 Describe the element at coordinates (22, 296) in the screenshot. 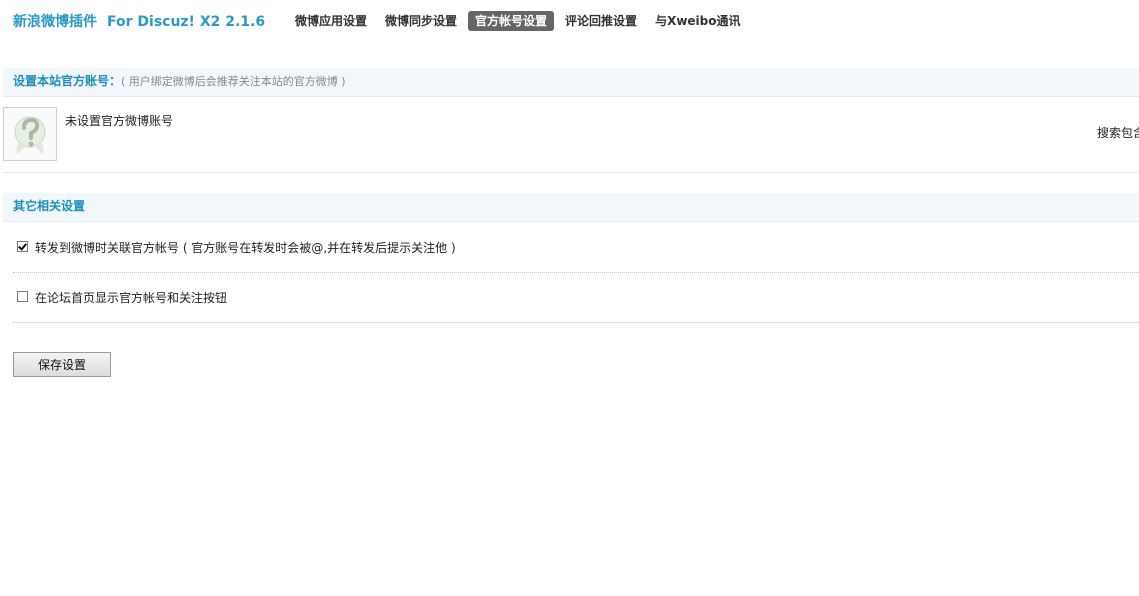

I see `show-on-index-checkbox` at that location.